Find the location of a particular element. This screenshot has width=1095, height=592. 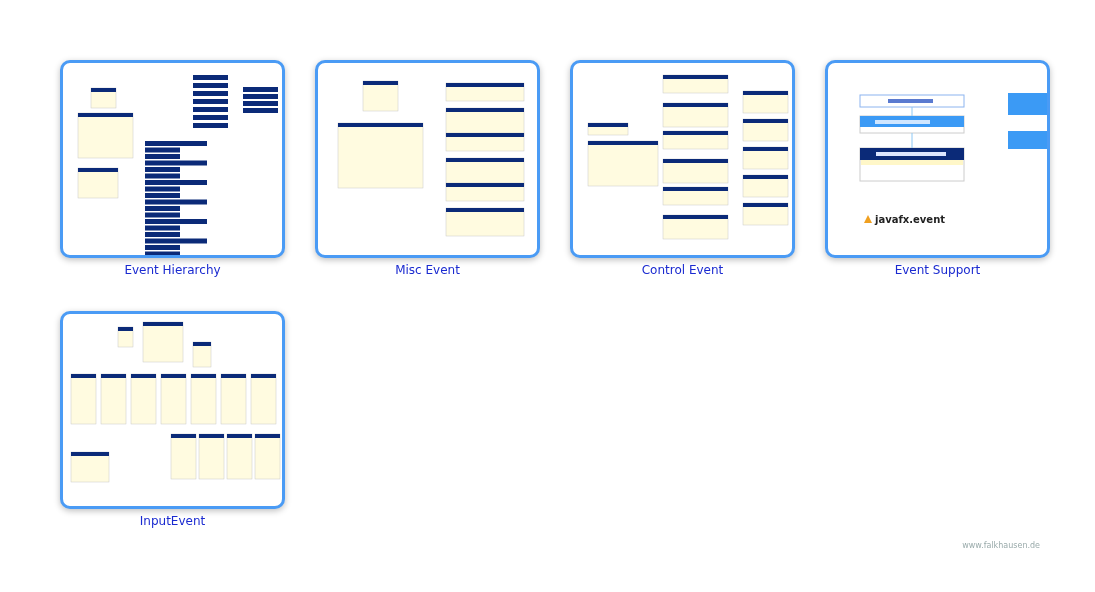

diagram-title-link: Misc Event is located at coordinates (427, 270).